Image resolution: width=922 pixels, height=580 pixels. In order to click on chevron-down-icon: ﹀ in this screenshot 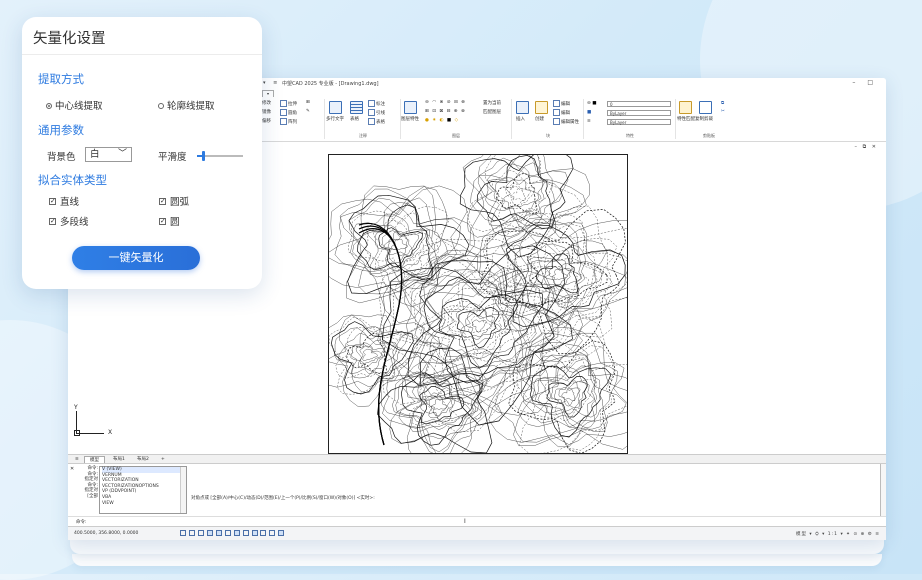, I will do `click(122, 154)`.